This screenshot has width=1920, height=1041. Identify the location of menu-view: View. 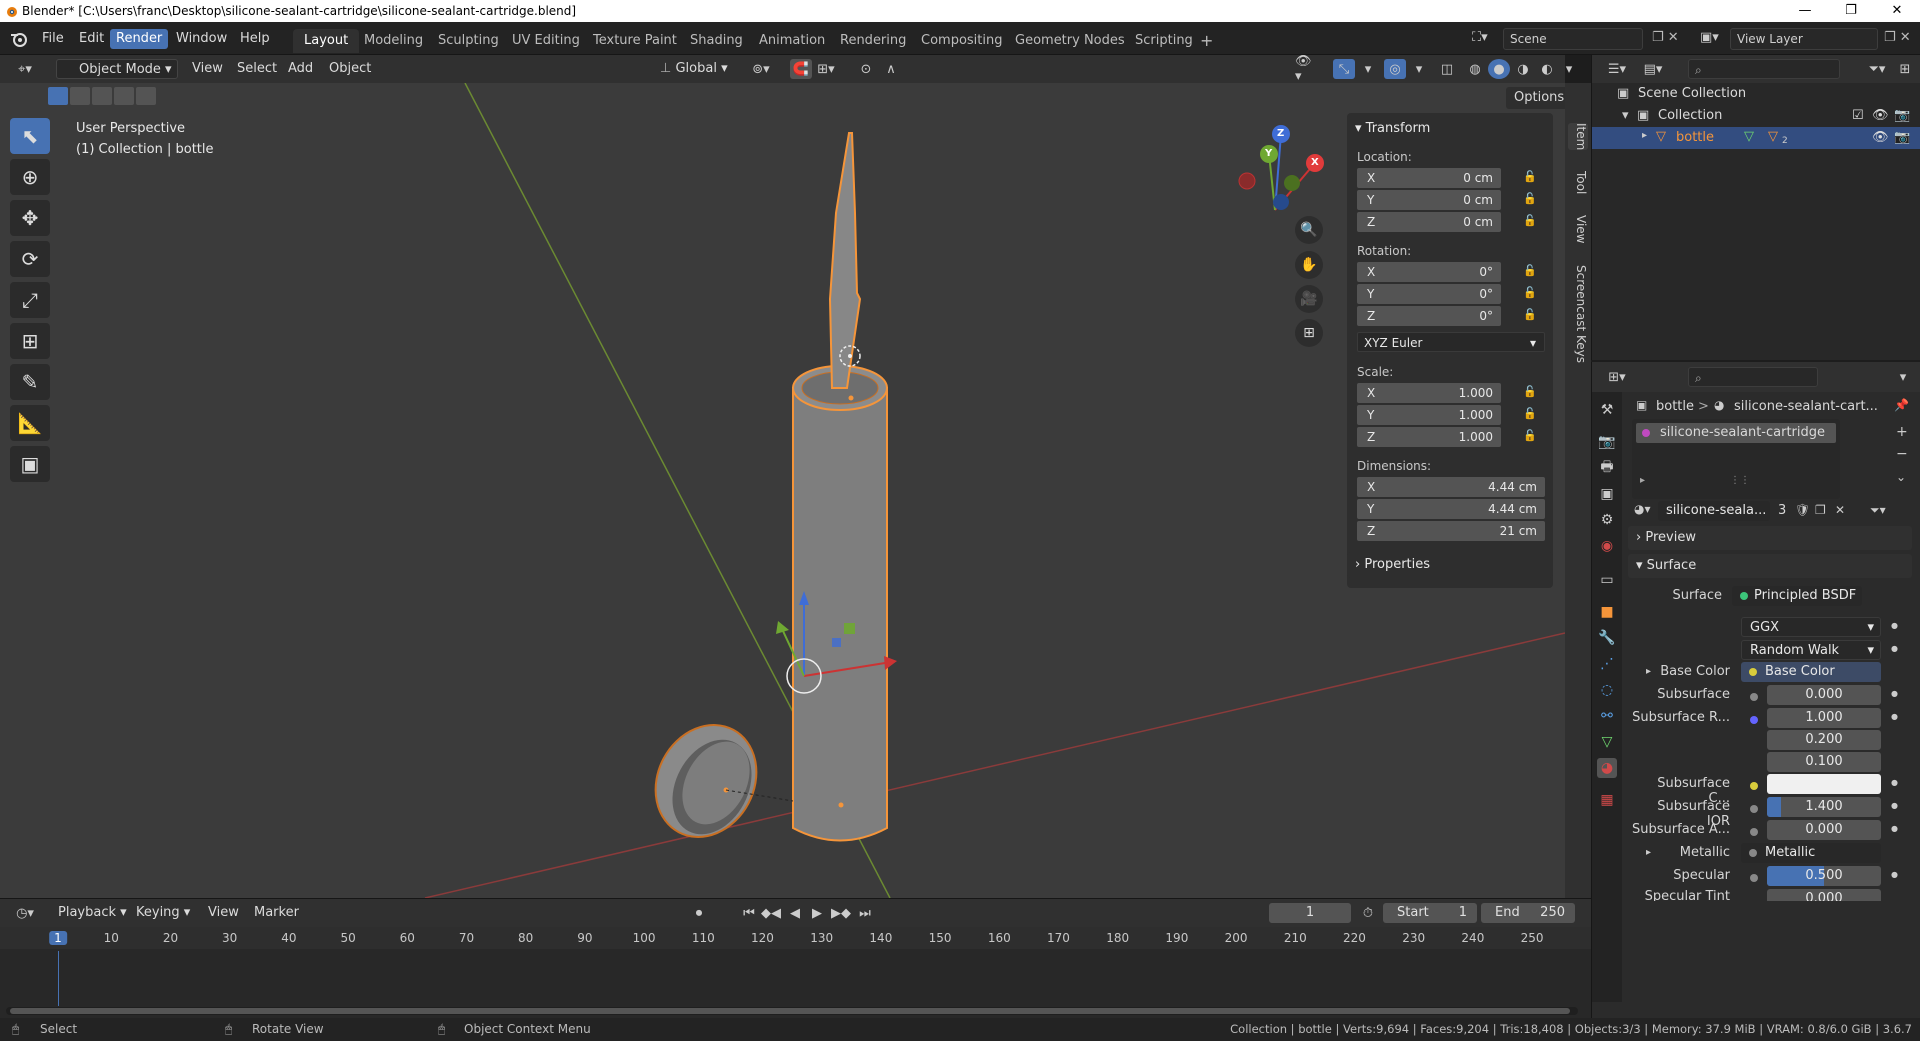
(207, 69).